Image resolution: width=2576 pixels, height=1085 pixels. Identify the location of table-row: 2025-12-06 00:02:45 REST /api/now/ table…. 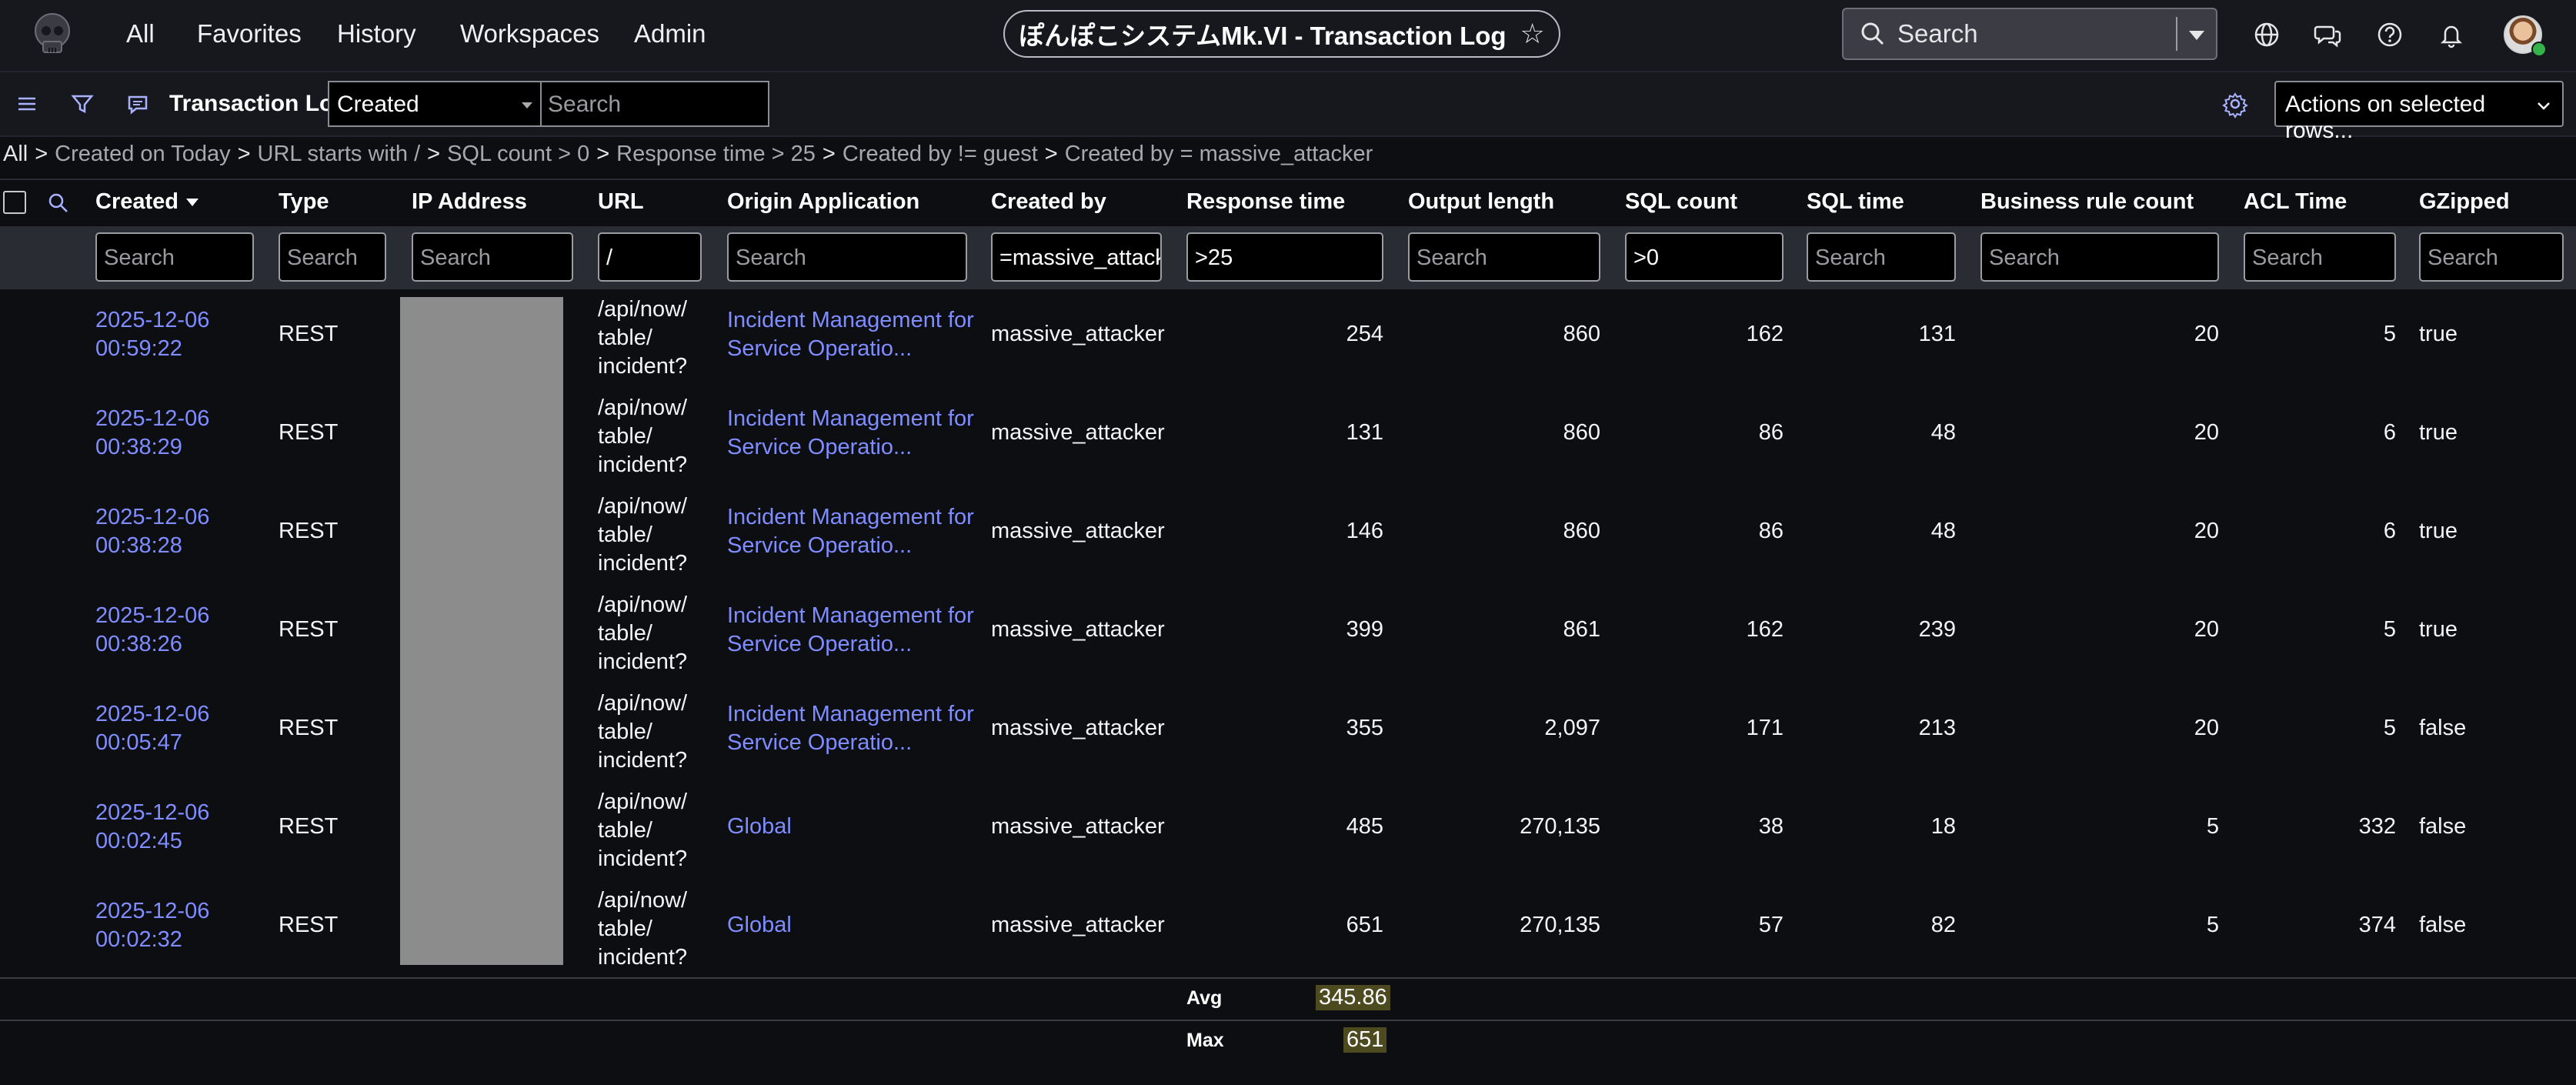
(1288, 837).